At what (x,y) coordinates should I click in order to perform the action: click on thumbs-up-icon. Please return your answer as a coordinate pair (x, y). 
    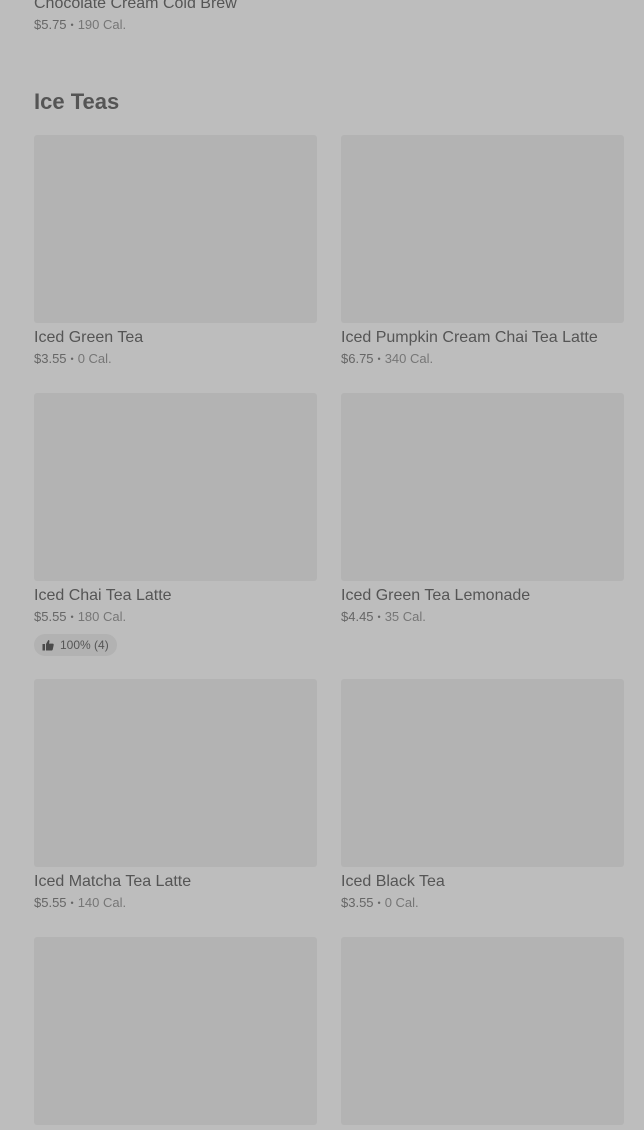
    Looking at the image, I should click on (48, 645).